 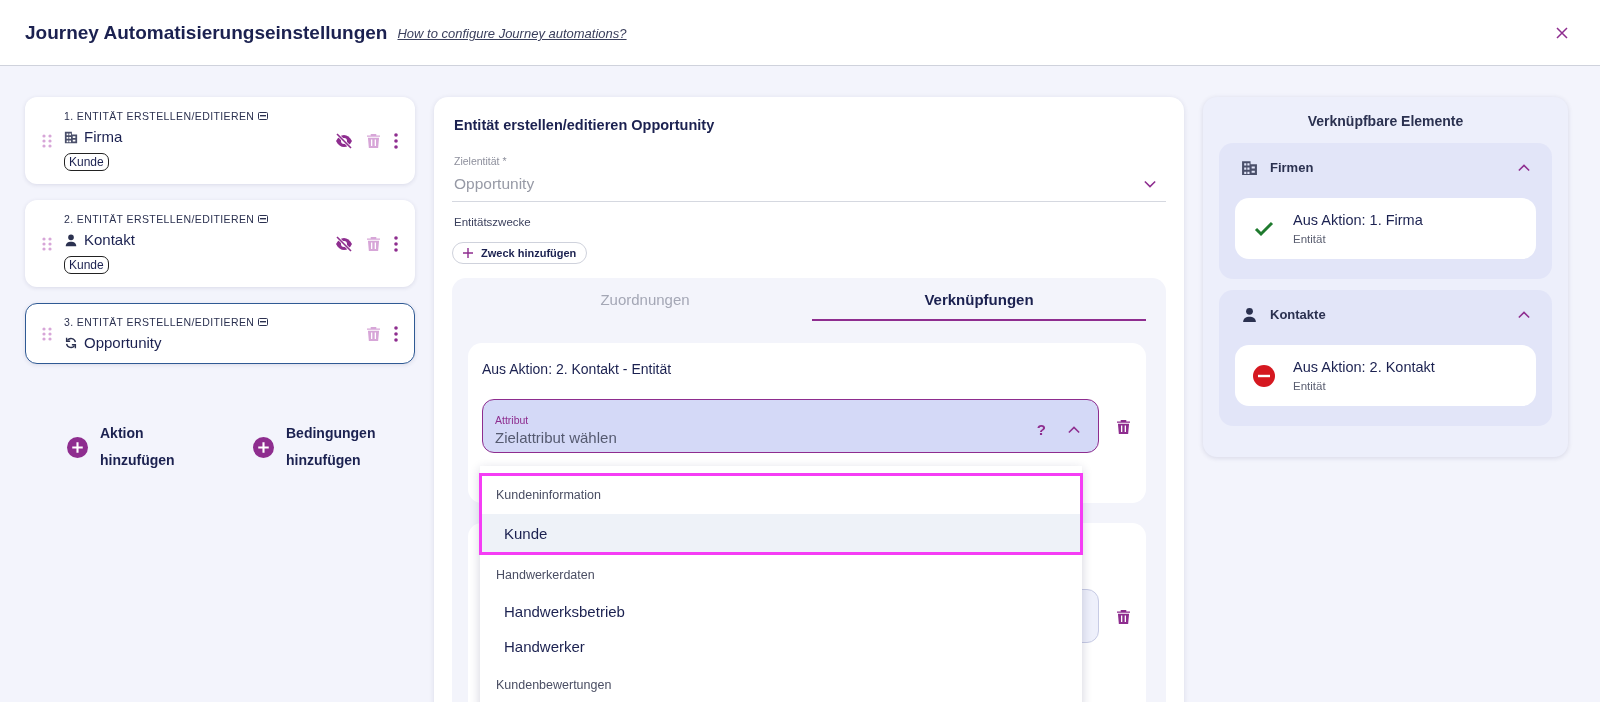 What do you see at coordinates (328, 447) in the screenshot?
I see `add-button: Bedingungen hinzufügen` at bounding box center [328, 447].